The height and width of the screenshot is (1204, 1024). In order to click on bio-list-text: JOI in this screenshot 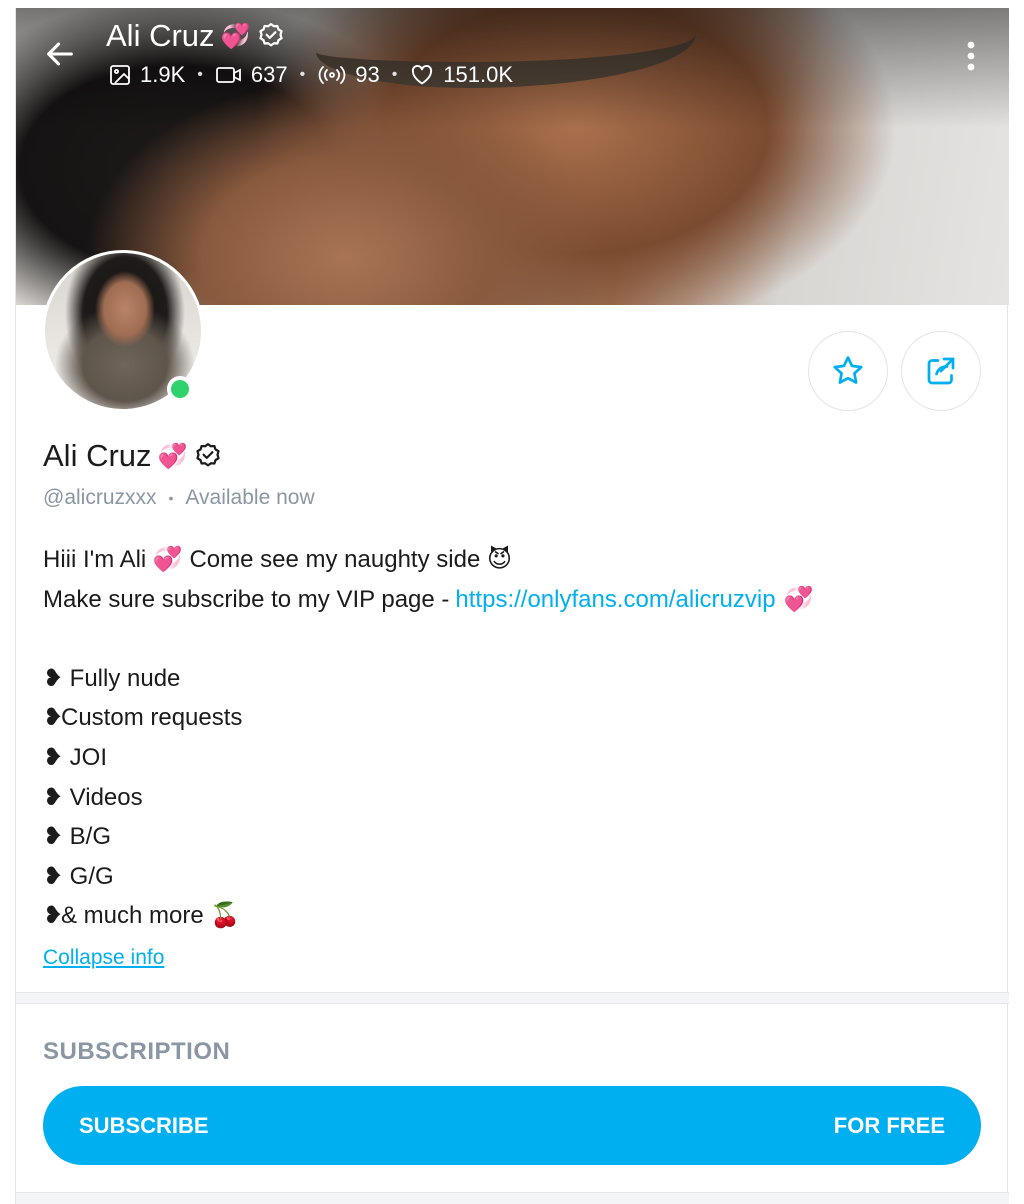, I will do `click(85, 757)`.